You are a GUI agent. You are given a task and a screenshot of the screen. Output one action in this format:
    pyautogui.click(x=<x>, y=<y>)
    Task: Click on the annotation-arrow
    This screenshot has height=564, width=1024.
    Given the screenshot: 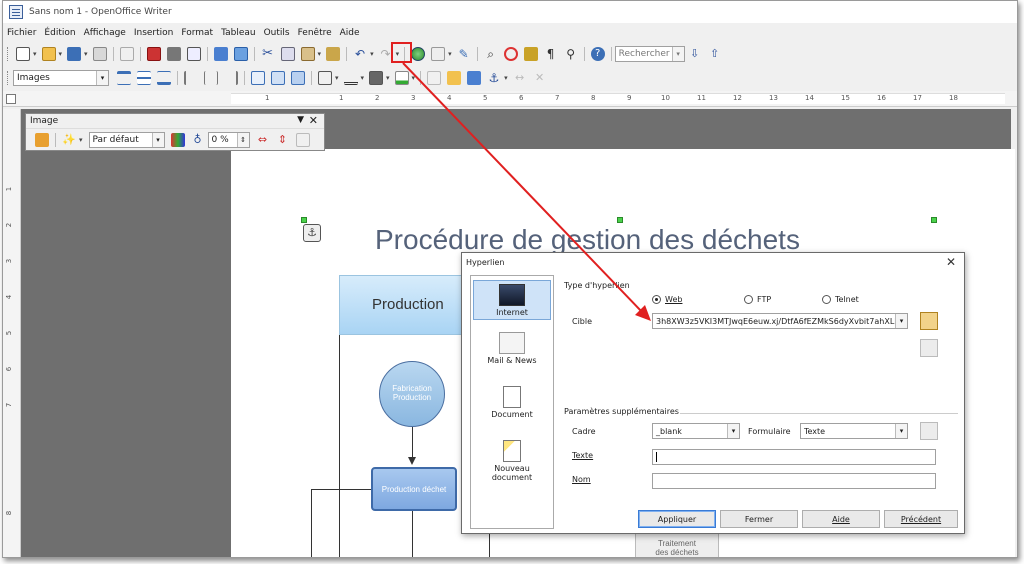 What is the action you would take?
    pyautogui.click(x=526, y=191)
    